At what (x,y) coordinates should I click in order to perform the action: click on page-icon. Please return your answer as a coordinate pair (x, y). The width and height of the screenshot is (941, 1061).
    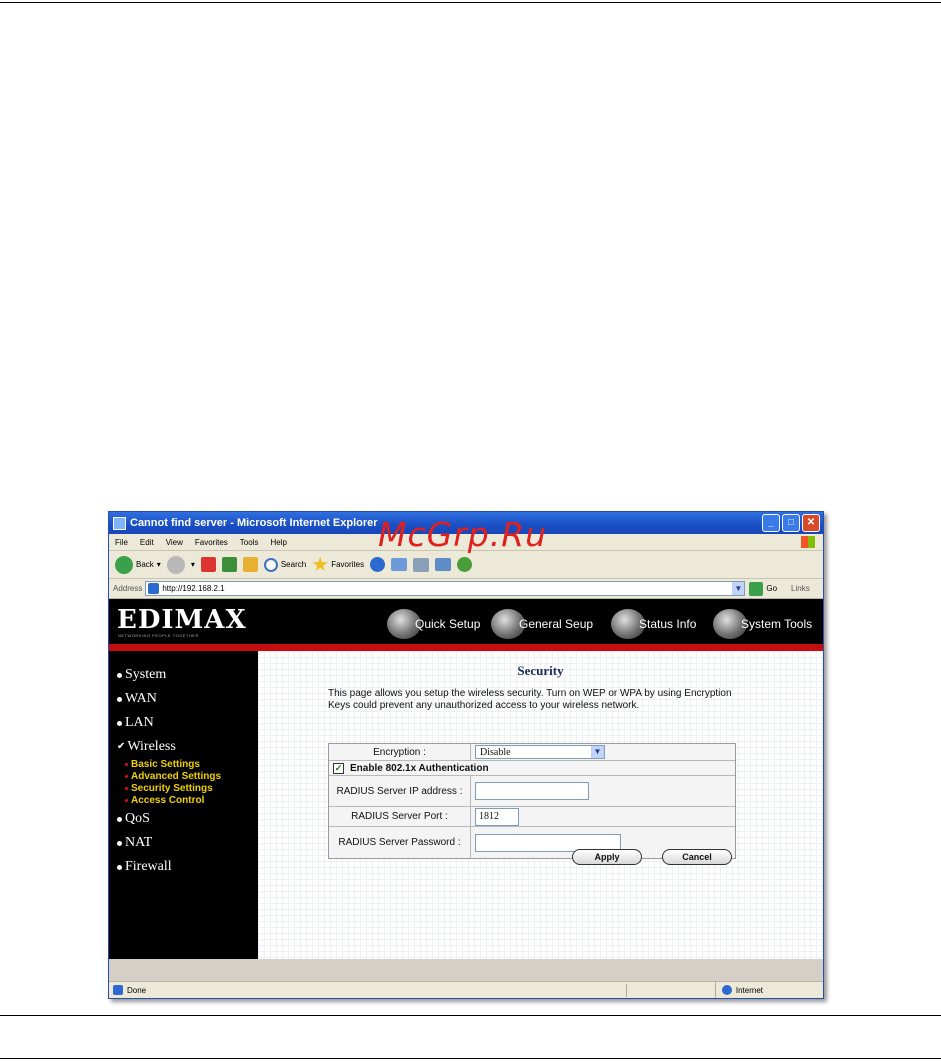
    Looking at the image, I should click on (154, 588).